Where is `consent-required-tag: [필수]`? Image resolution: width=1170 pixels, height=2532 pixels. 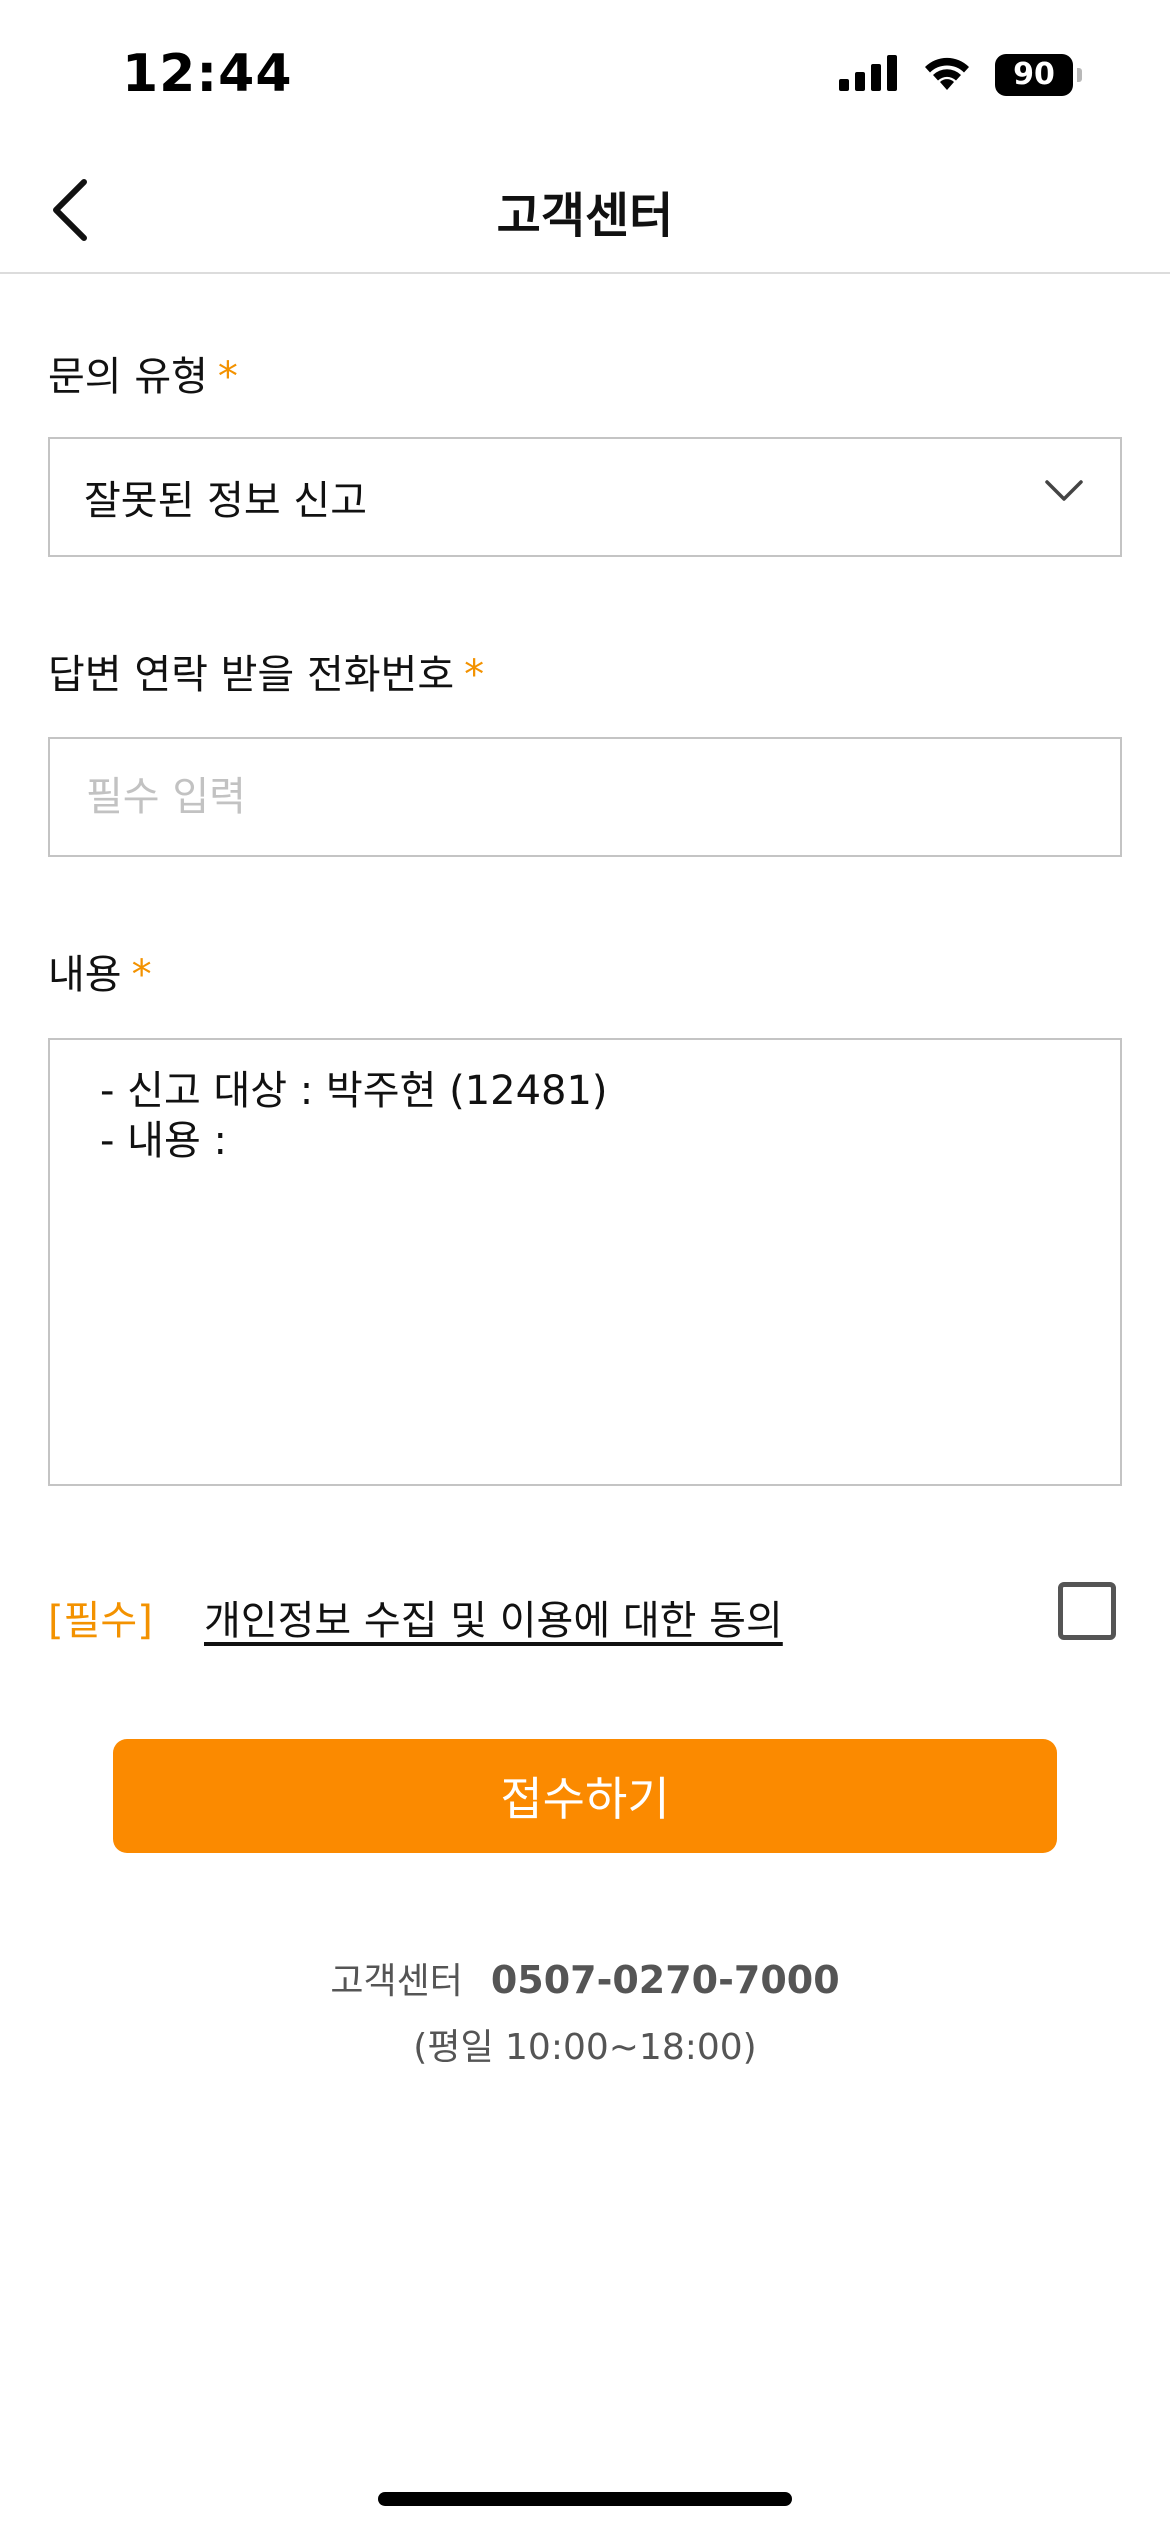 consent-required-tag: [필수] is located at coordinates (100, 1621).